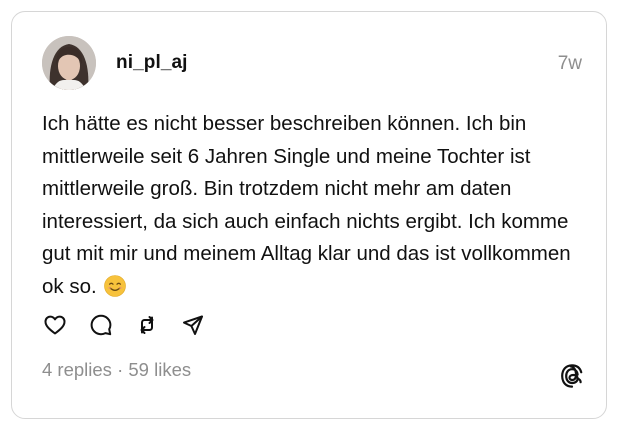 The image size is (620, 433). I want to click on repost-button, so click(147, 325).